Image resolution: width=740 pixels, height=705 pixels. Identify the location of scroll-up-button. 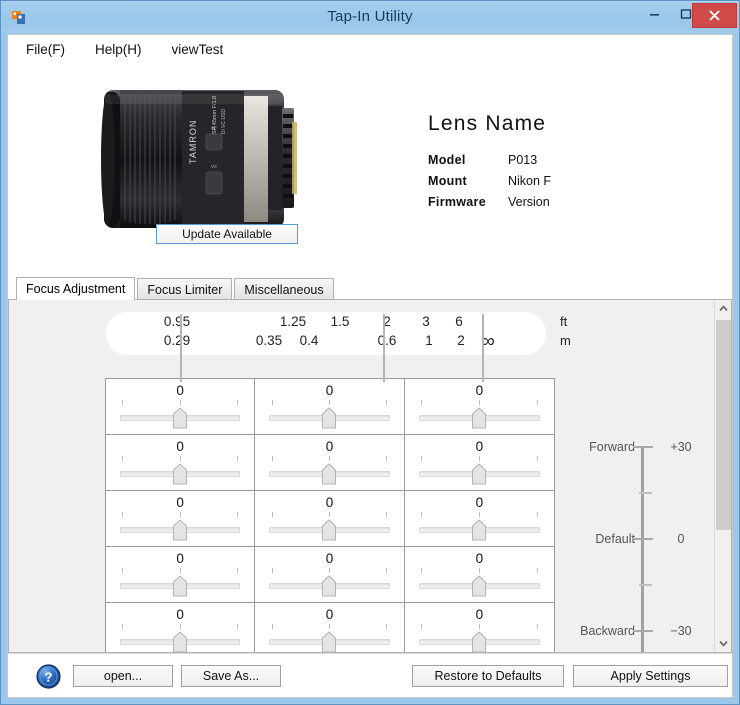
(723, 308).